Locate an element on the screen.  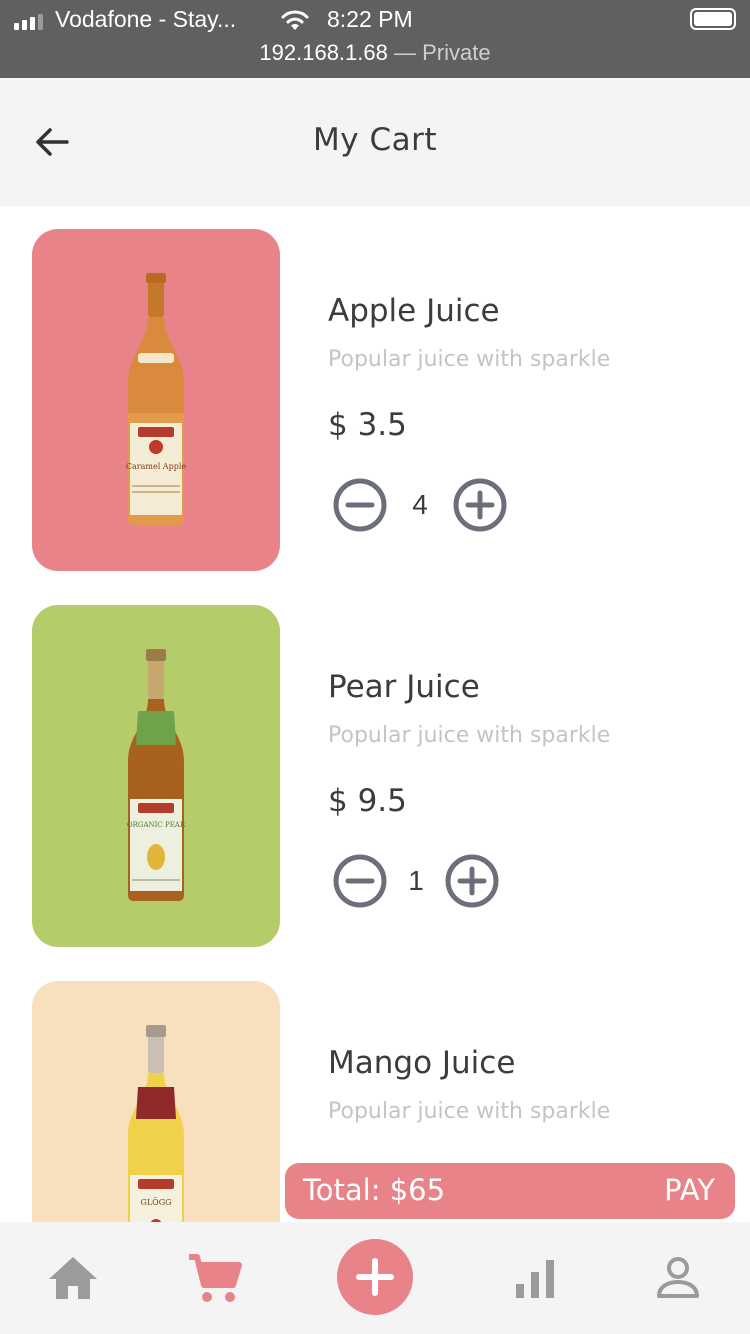
product-image: GLÖGG is located at coordinates (156, 1101).